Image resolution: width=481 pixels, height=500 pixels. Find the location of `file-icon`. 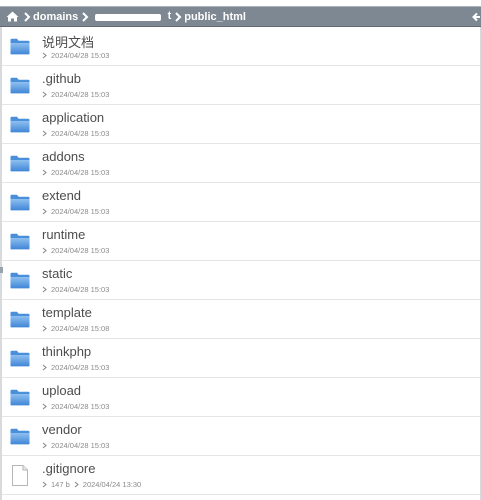

file-icon is located at coordinates (20, 475).